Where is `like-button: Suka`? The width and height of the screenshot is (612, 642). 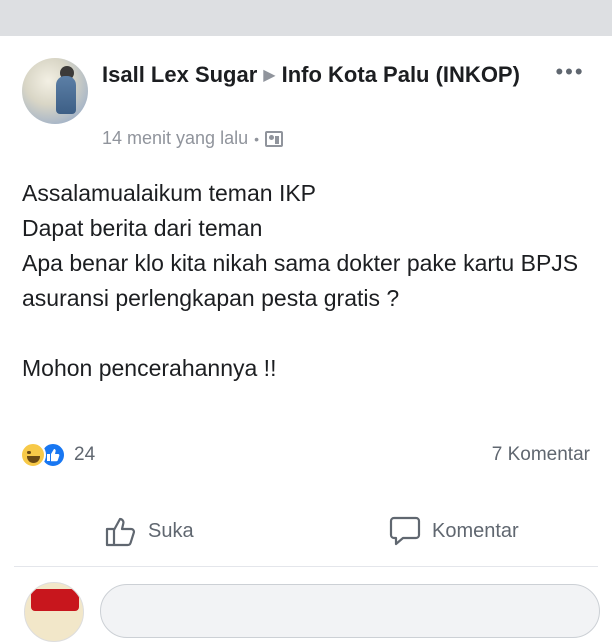
like-button: Suka is located at coordinates (149, 531).